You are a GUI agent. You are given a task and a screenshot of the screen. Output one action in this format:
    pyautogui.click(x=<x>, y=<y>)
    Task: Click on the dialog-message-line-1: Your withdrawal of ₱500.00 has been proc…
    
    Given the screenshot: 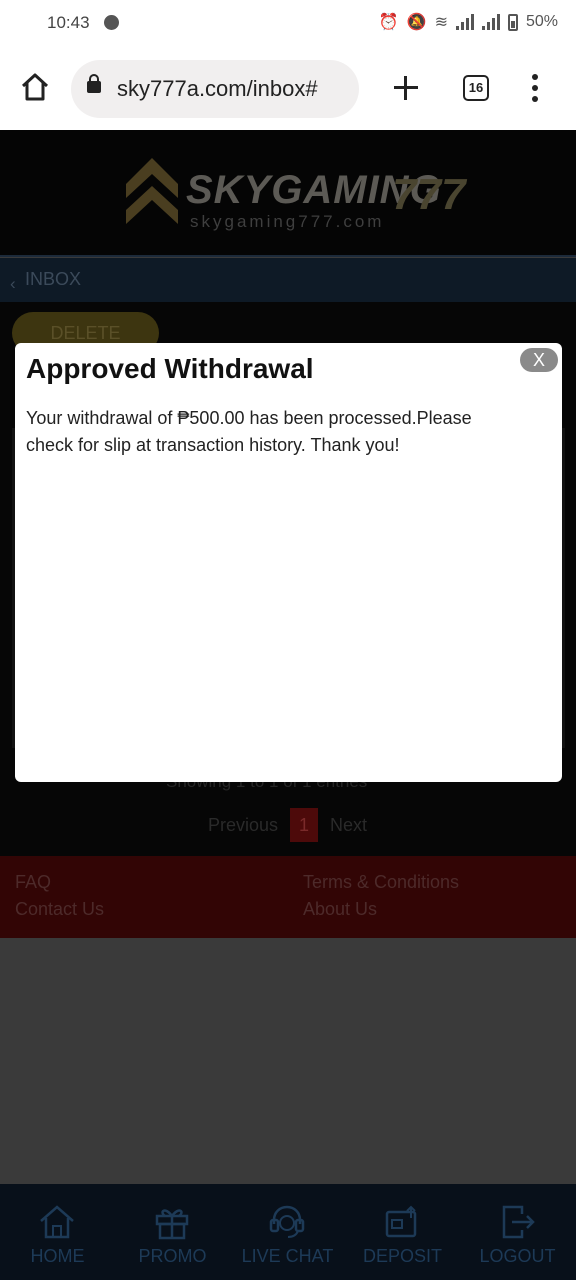 What is the action you would take?
    pyautogui.click(x=249, y=418)
    